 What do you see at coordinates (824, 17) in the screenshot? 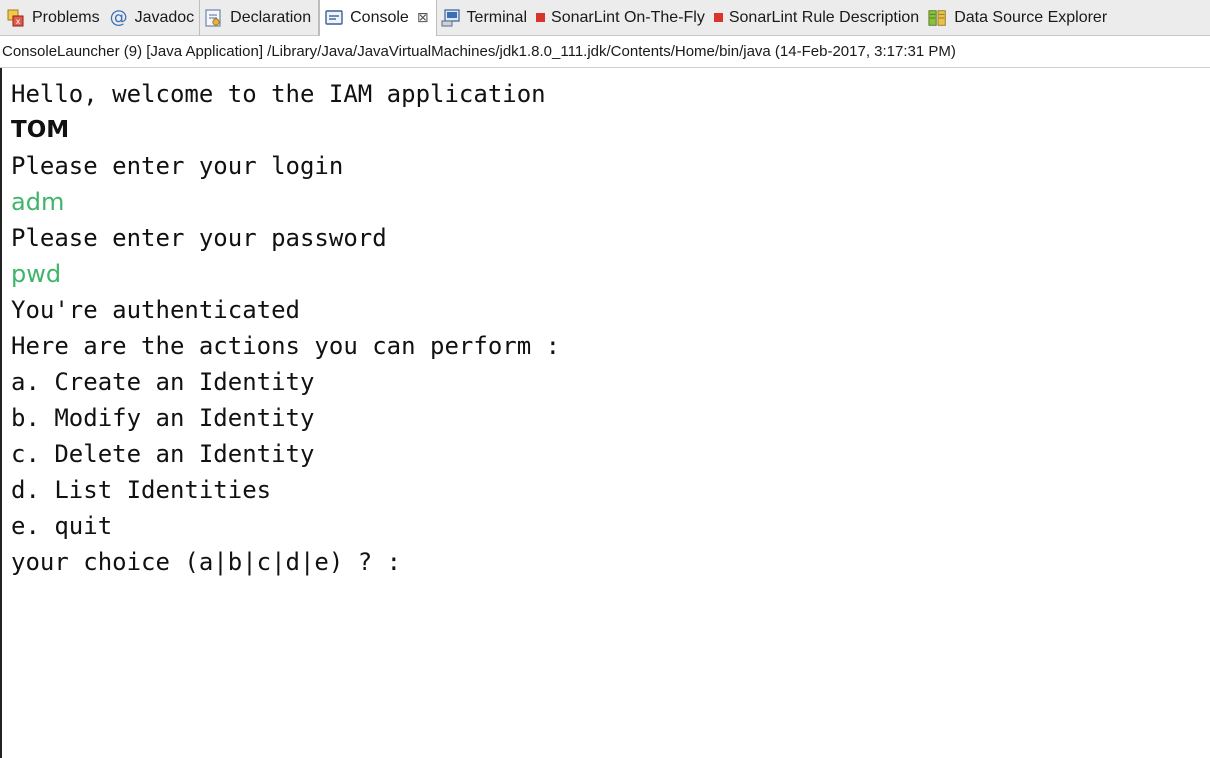
I see `tab-sonarlint-rule-label: SonarLint Rule Description` at bounding box center [824, 17].